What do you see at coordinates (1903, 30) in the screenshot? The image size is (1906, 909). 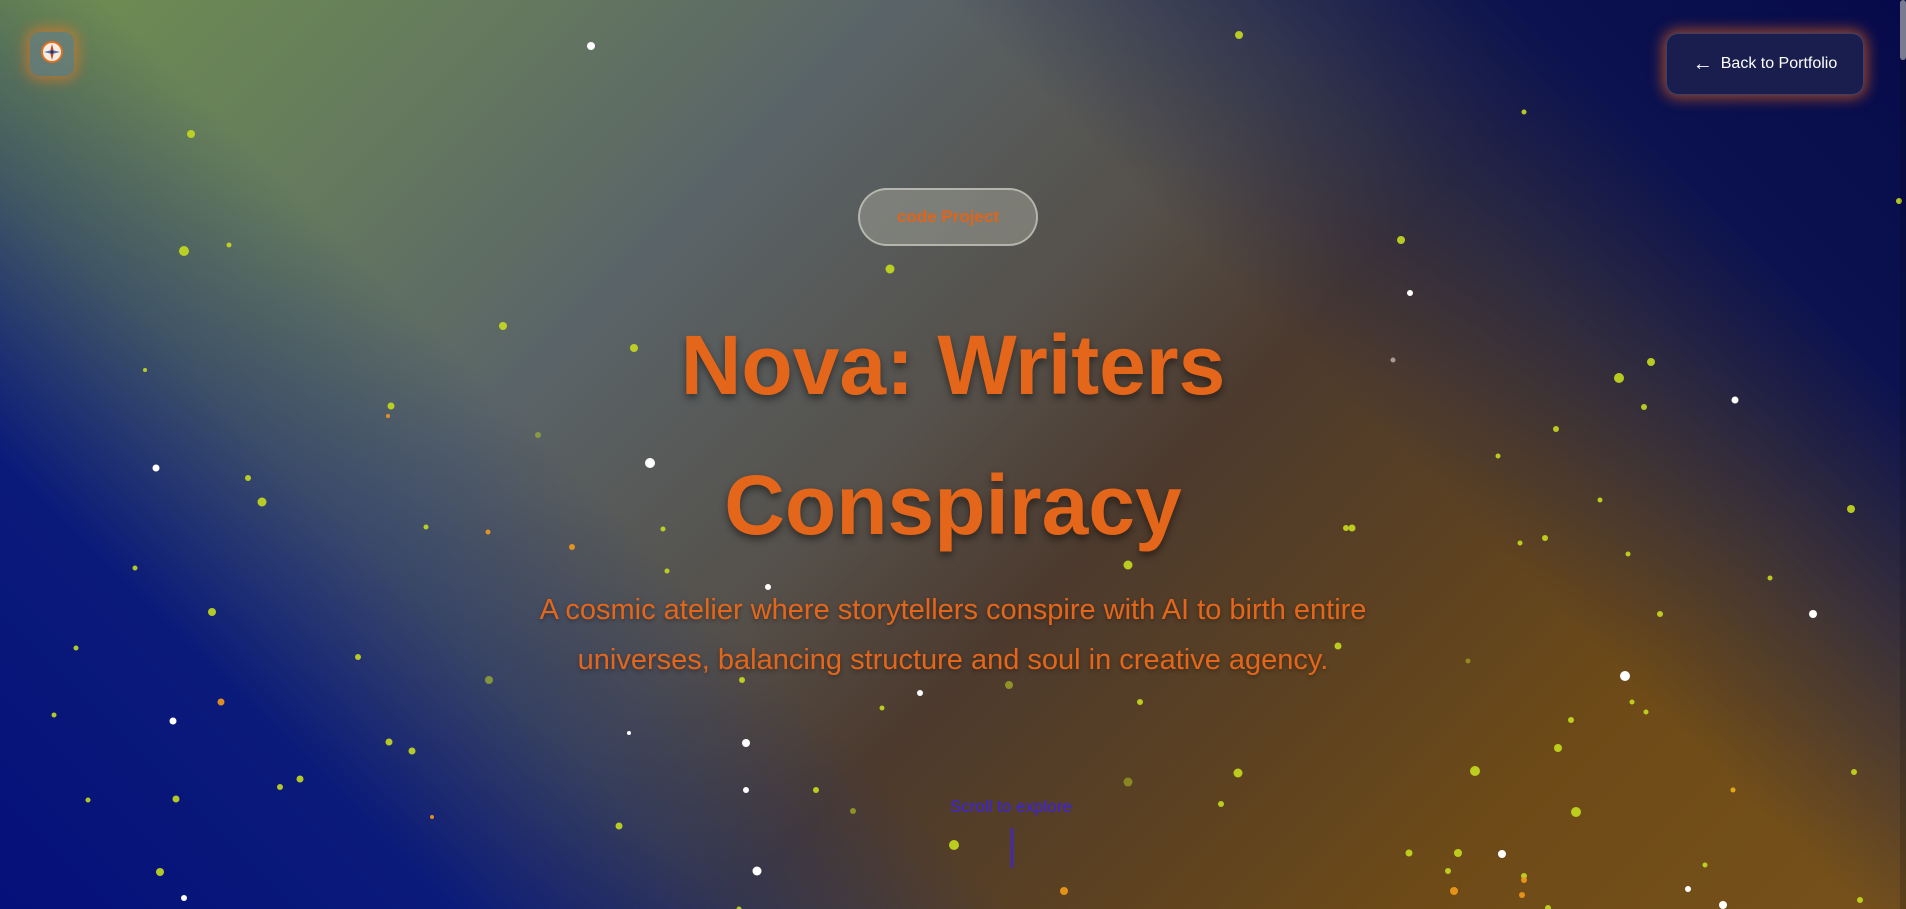 I see `scrollbar-thumb` at bounding box center [1903, 30].